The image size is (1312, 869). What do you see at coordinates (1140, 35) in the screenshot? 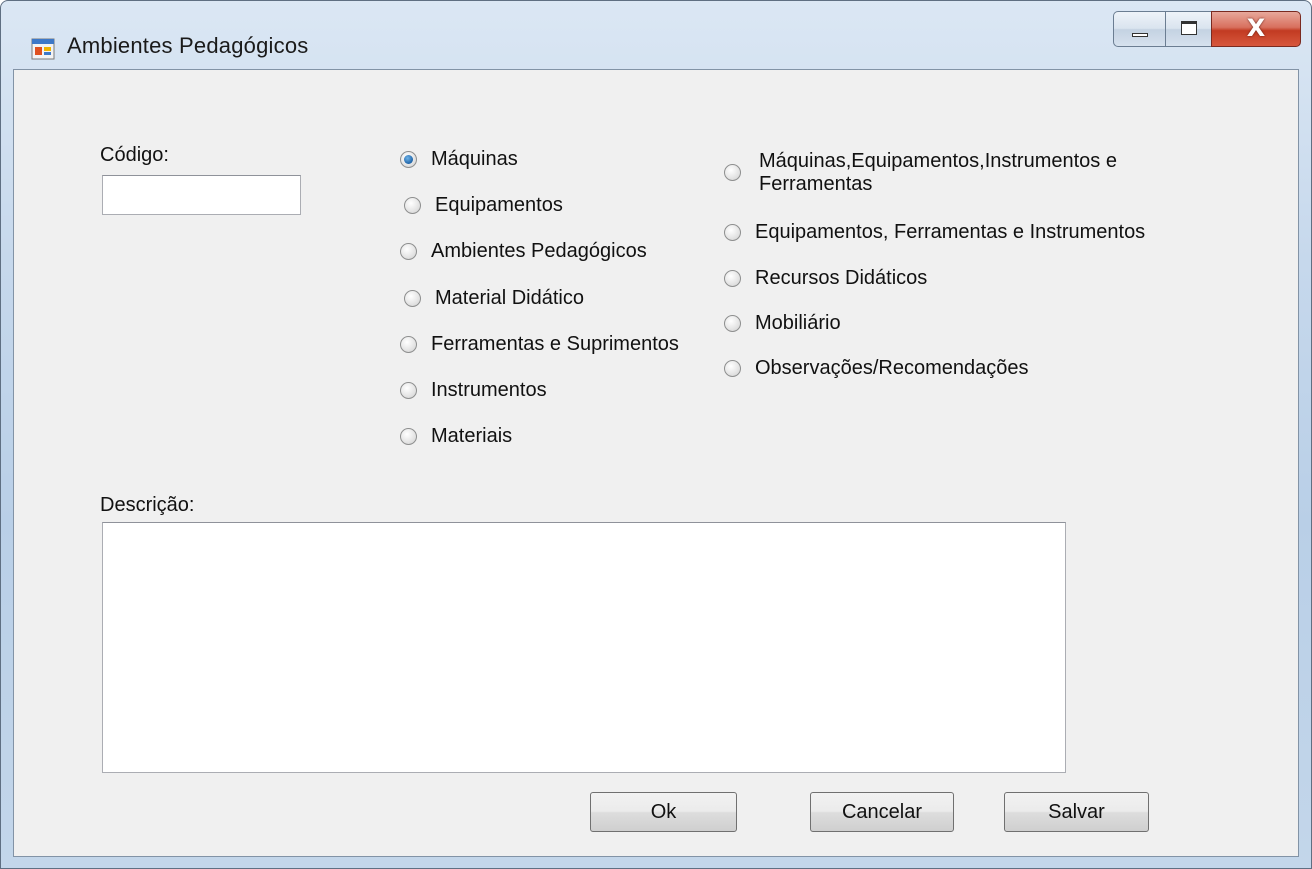
I see `minimize-icon` at bounding box center [1140, 35].